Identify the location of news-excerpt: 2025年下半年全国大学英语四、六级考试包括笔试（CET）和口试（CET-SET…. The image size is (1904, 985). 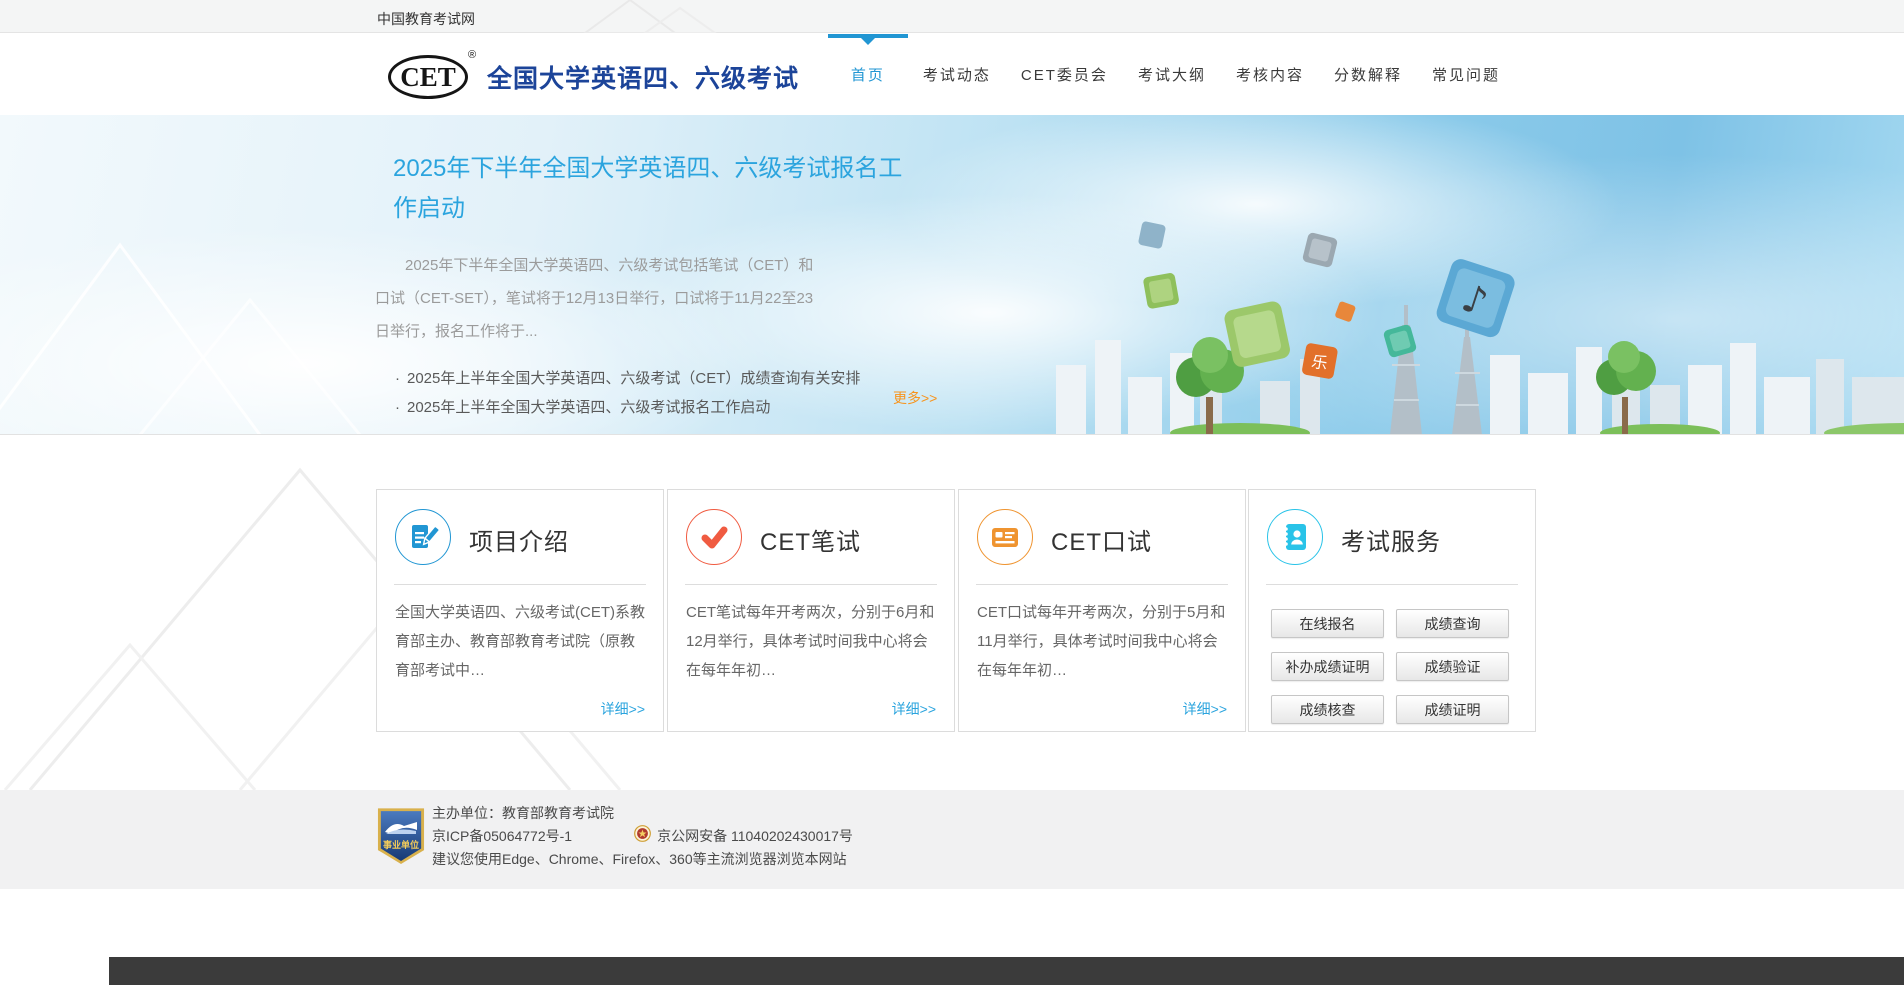
(594, 298).